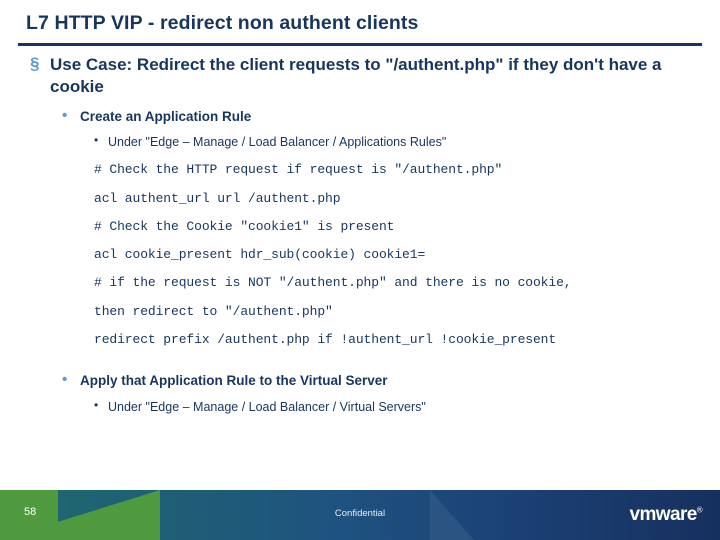 This screenshot has height=540, width=720. I want to click on slide-footer: 58 Confidential vmware®, so click(360, 515).